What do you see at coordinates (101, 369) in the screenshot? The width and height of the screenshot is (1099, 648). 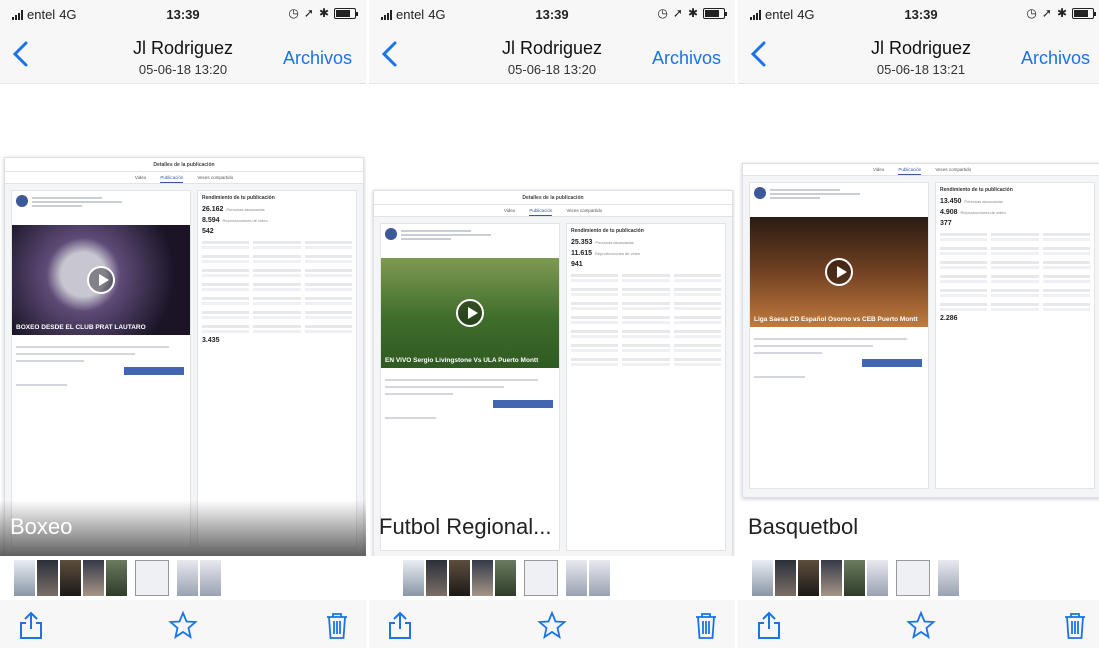 I see `post-preview: BOXEO DESDE EL CLUB PRAT LAUTARO` at bounding box center [101, 369].